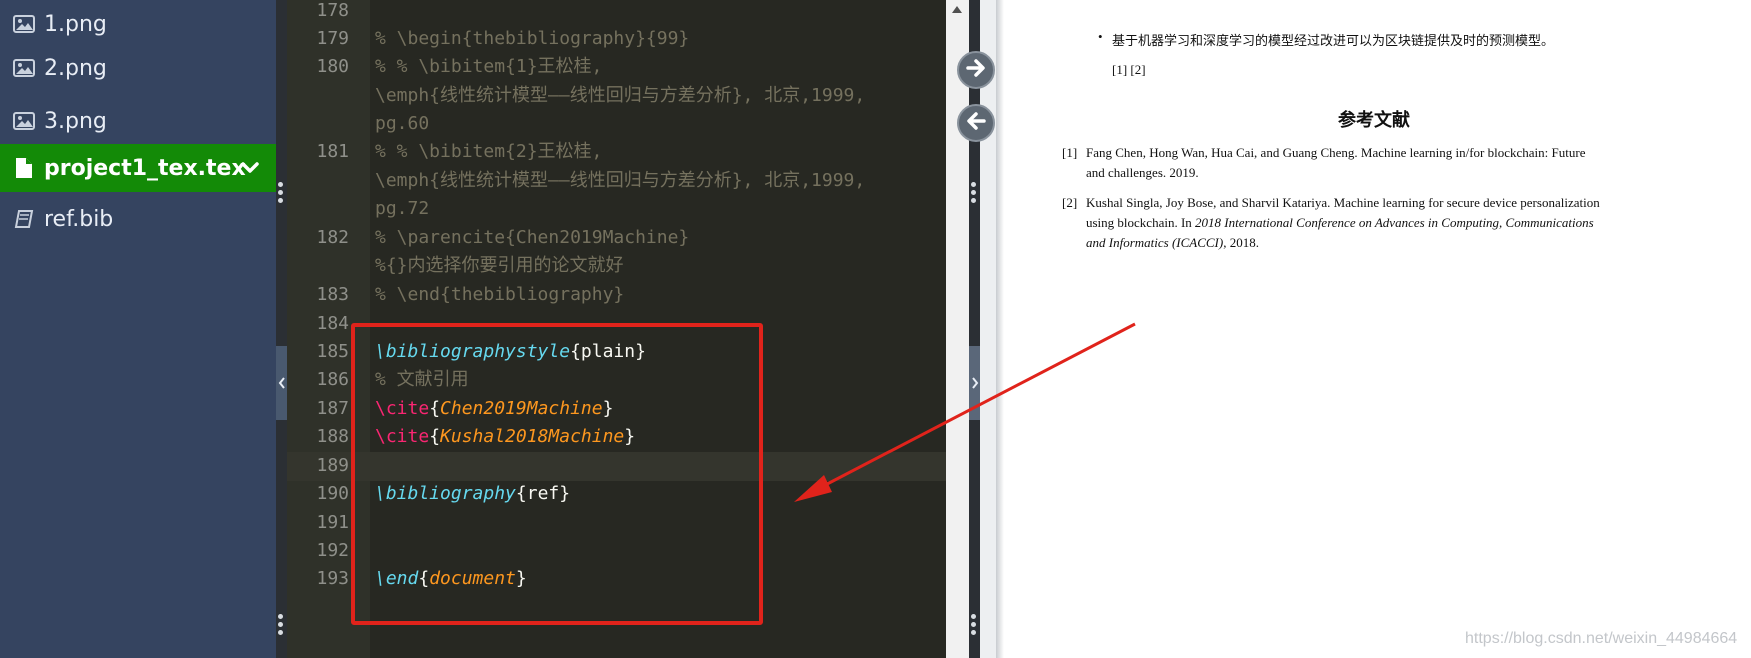 This screenshot has width=1751, height=658. Describe the element at coordinates (1333, 40) in the screenshot. I see `bullet-text: 基于机器学习和深度学习的模型经过改进可以为区块链提供及时的预测模型。` at that location.